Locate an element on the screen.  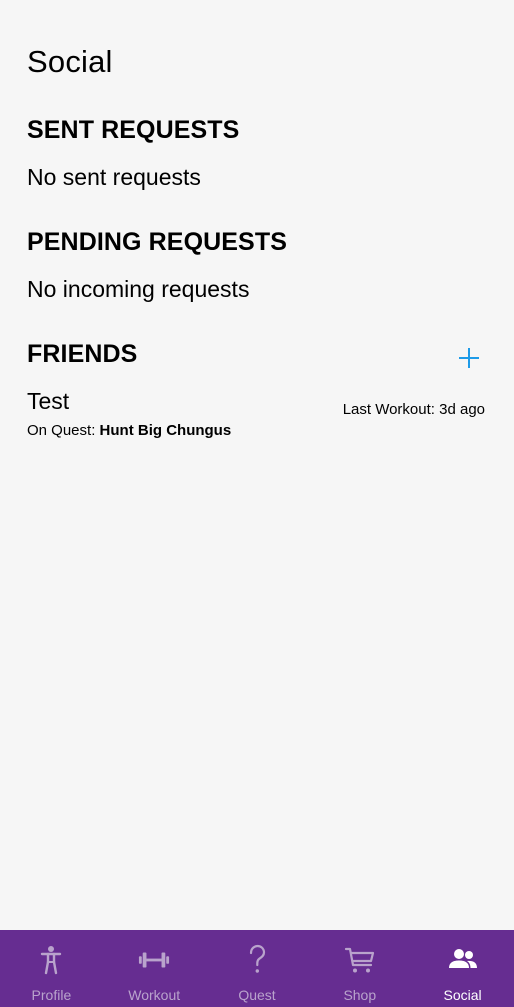
sent-requests-empty-text: No sent requests is located at coordinates (114, 177).